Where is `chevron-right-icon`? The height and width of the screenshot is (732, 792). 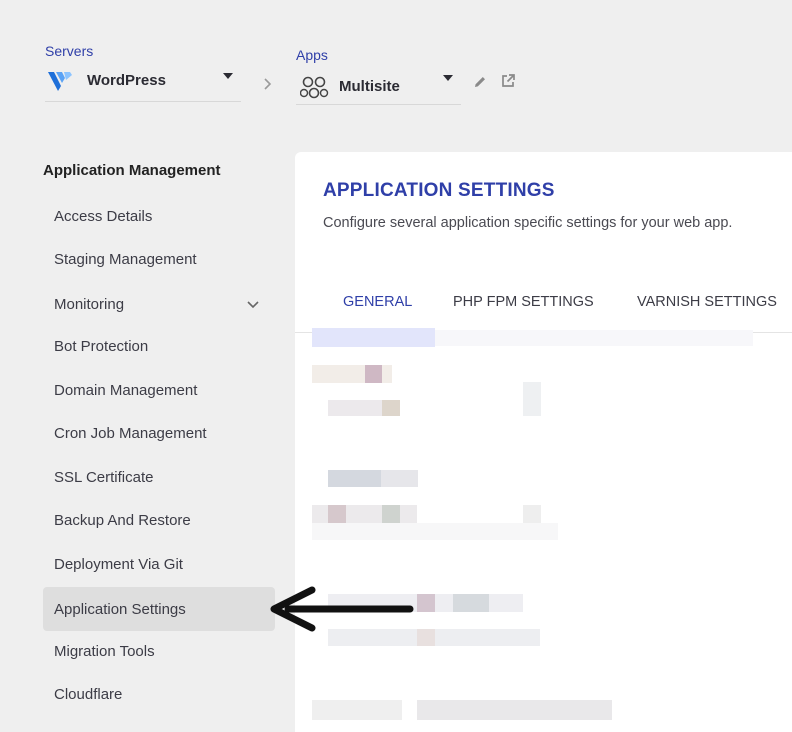
chevron-right-icon is located at coordinates (268, 86).